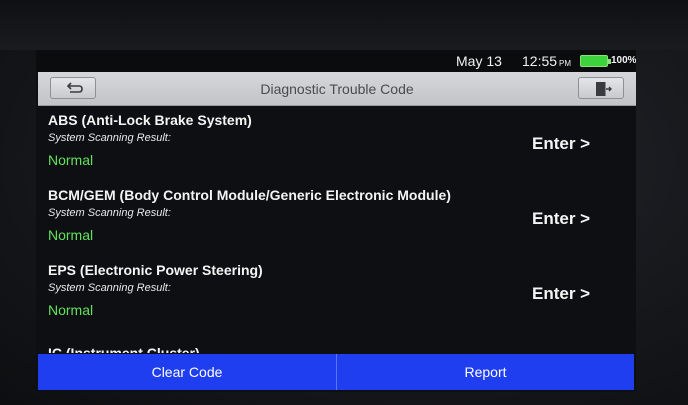 This screenshot has width=688, height=405. What do you see at coordinates (336, 61) in the screenshot?
I see `status-bar: May 13 12:55 PM 100%` at bounding box center [336, 61].